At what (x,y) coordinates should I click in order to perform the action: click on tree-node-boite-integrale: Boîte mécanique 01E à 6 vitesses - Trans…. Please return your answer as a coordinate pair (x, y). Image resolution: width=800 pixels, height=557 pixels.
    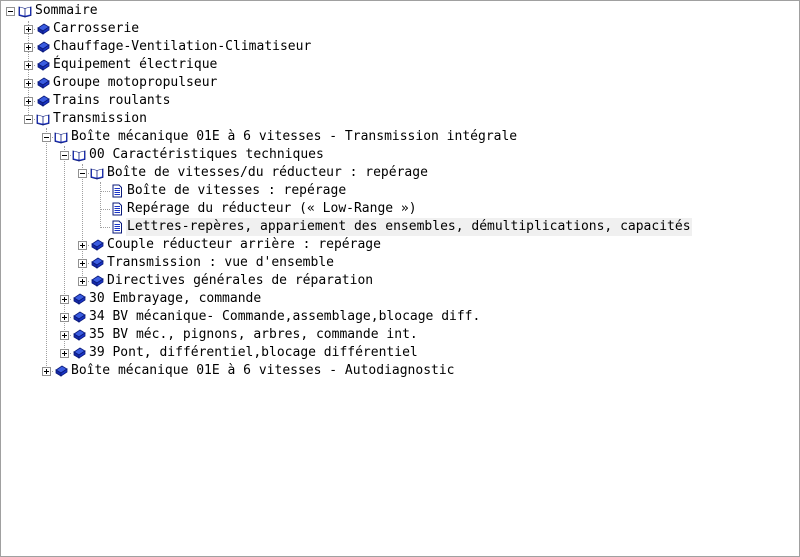
    Looking at the image, I should click on (280, 137).